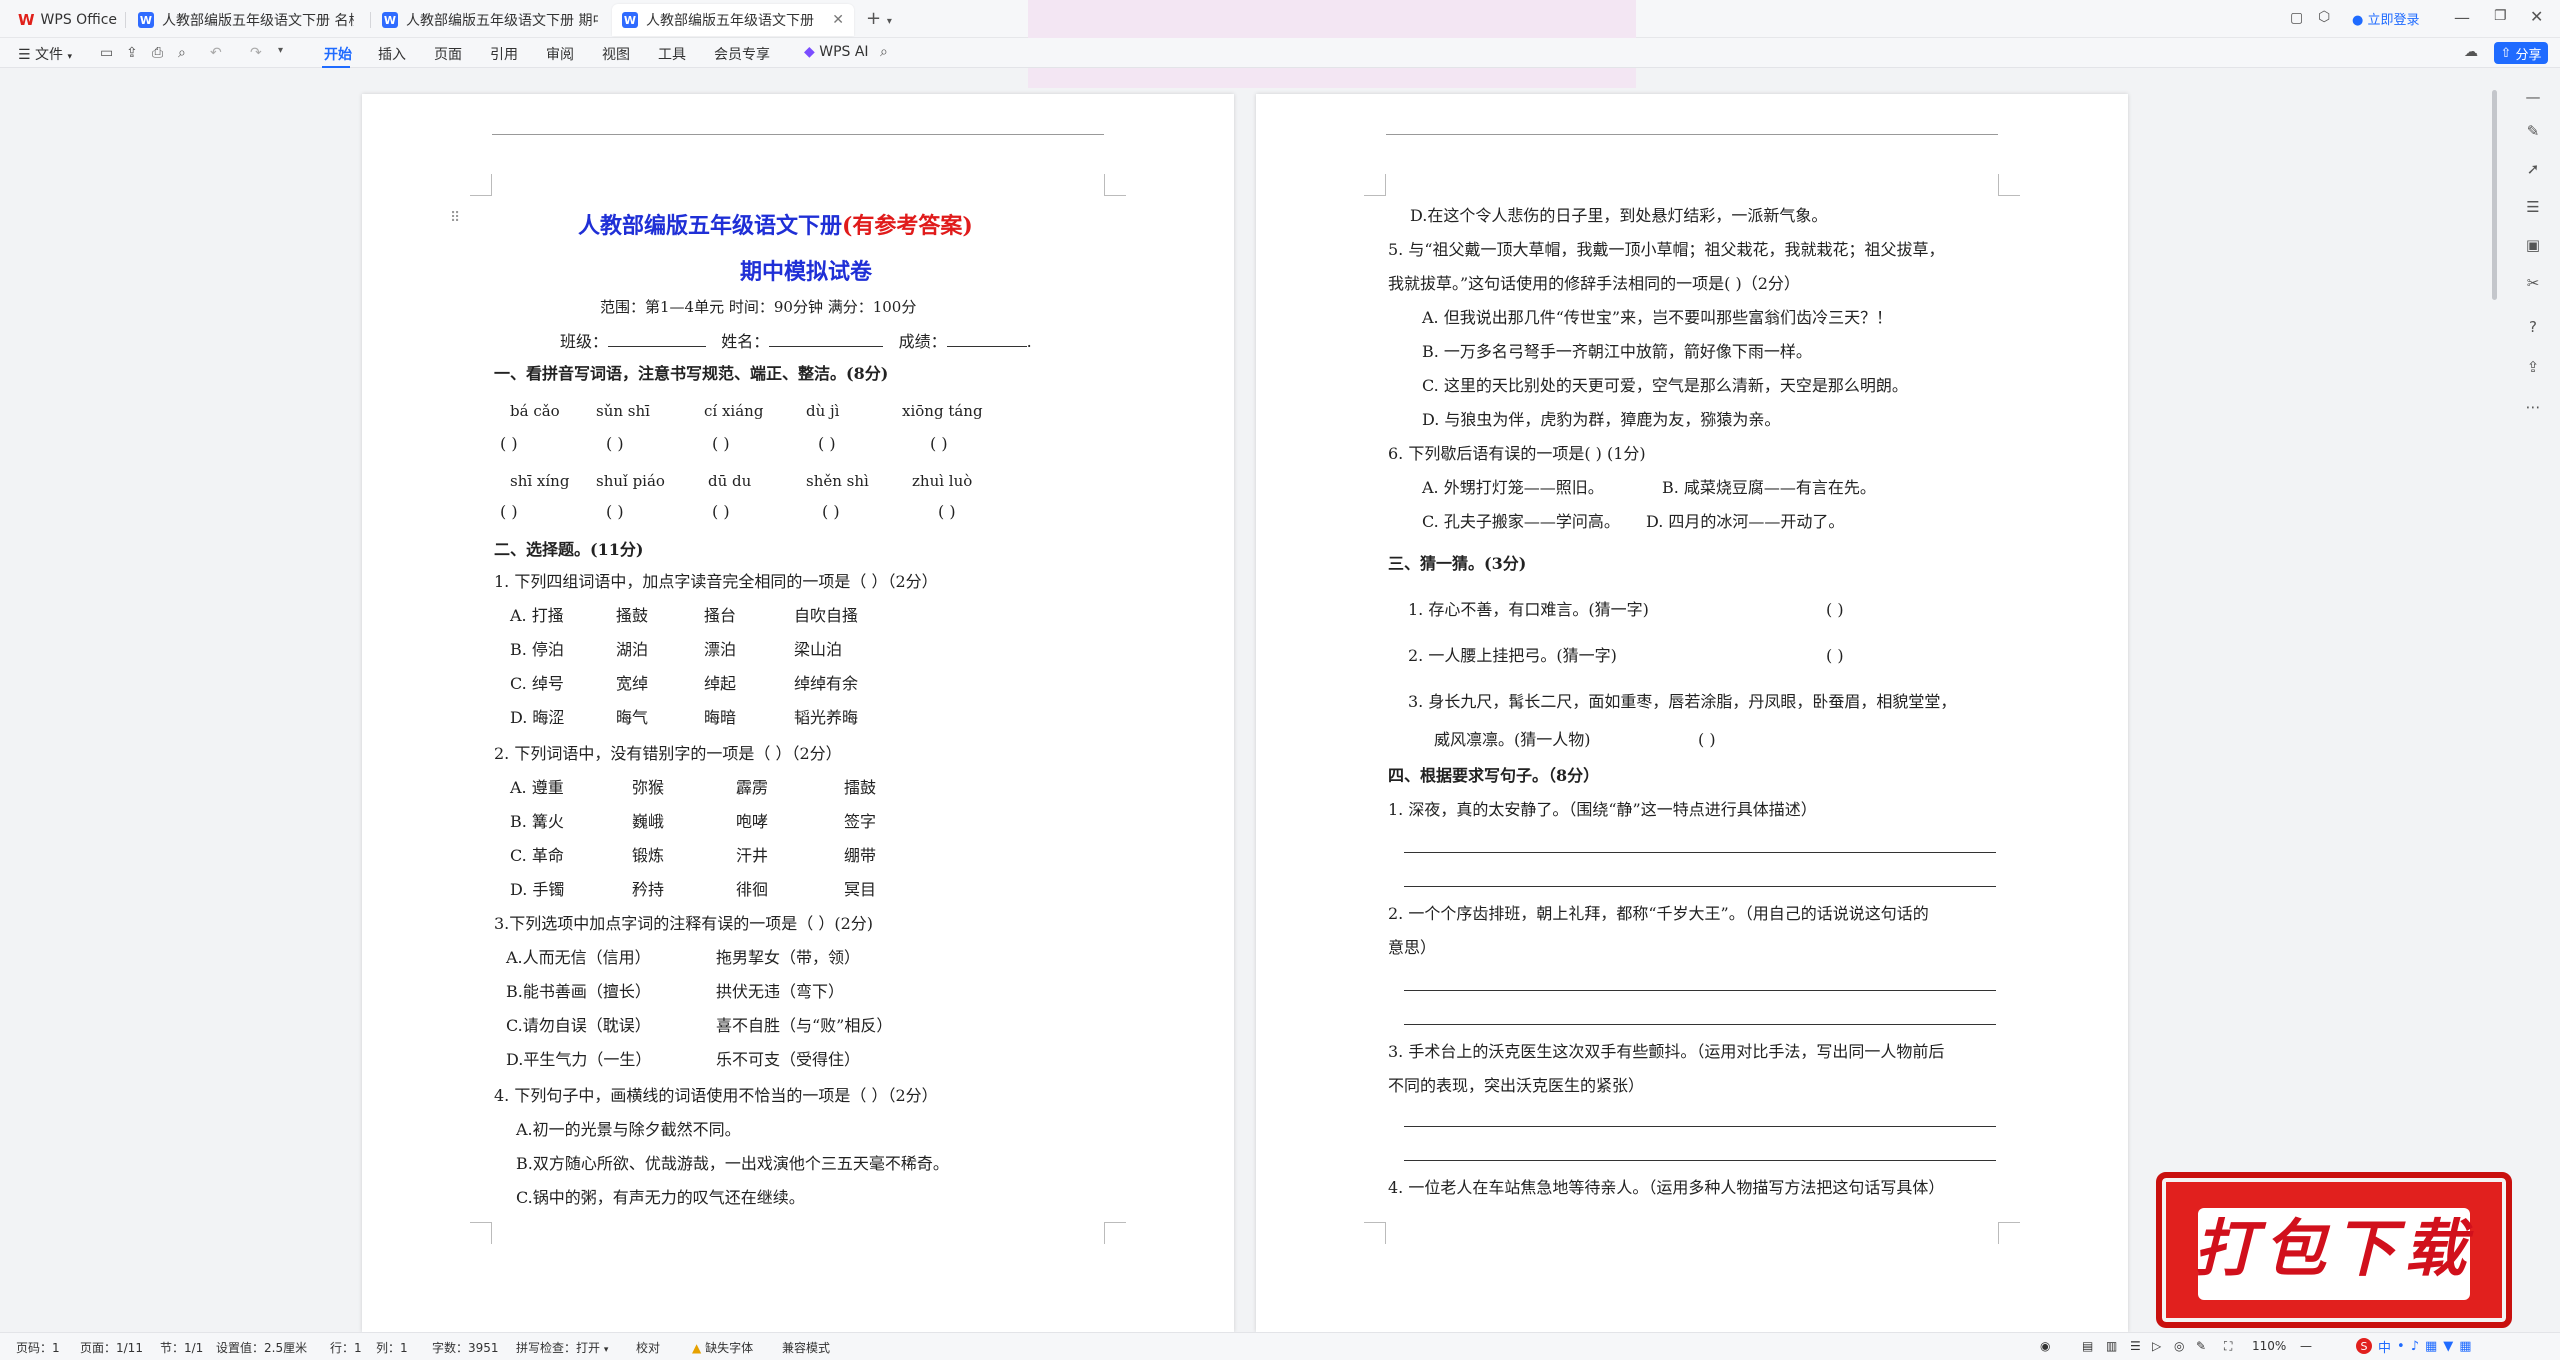 The image size is (2560, 1360). Describe the element at coordinates (246, 20) in the screenshot. I see `doc-tab-1: W 人教部编版五年级语文下册 名校期中` at that location.